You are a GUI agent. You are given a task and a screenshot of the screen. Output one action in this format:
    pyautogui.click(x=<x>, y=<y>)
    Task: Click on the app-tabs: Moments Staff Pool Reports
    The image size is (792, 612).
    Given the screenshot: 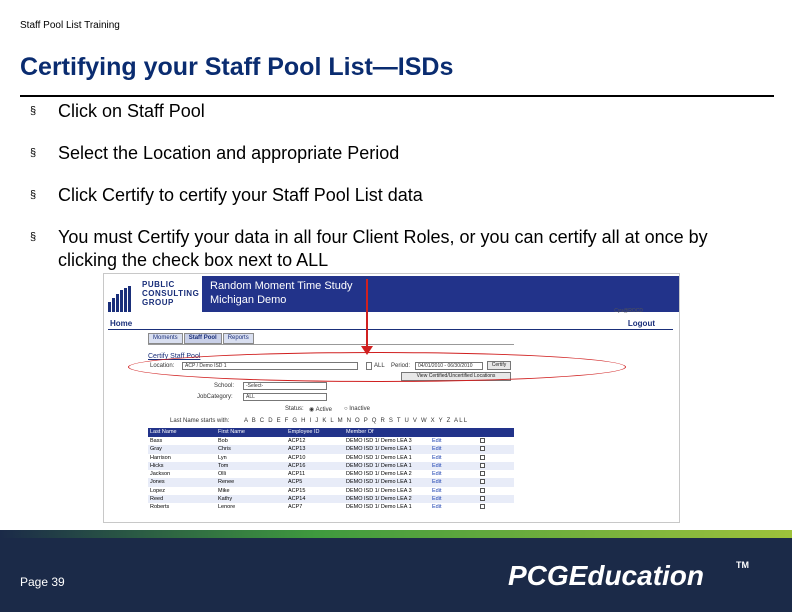 What is the action you would take?
    pyautogui.click(x=201, y=338)
    